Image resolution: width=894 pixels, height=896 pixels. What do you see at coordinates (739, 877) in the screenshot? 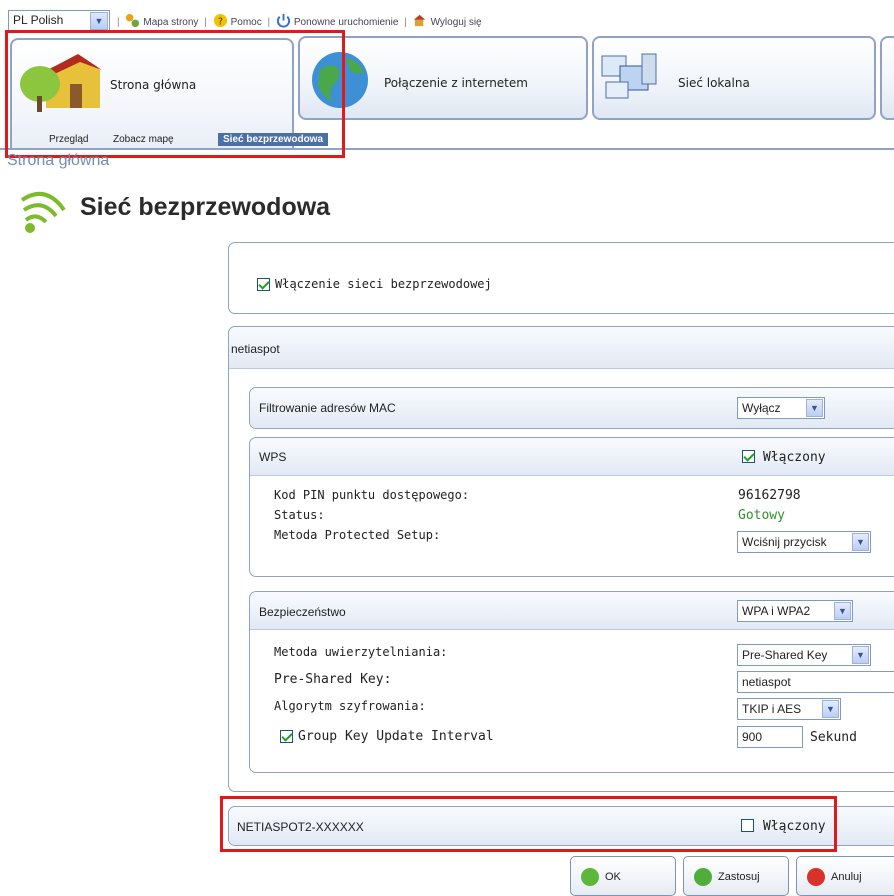
I see `apply-button-label: Zastosuj` at bounding box center [739, 877].